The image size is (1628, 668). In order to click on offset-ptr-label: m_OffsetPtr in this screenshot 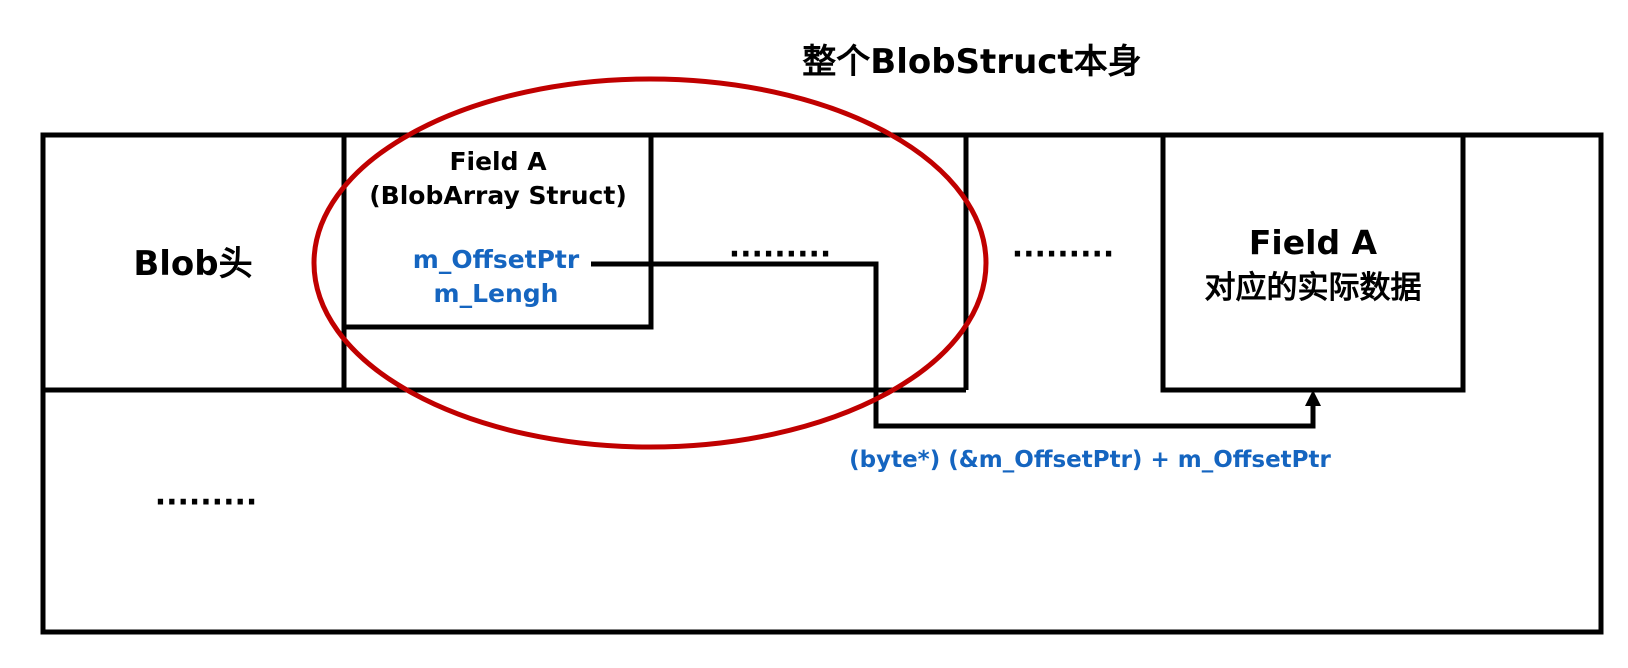, I will do `click(496, 259)`.